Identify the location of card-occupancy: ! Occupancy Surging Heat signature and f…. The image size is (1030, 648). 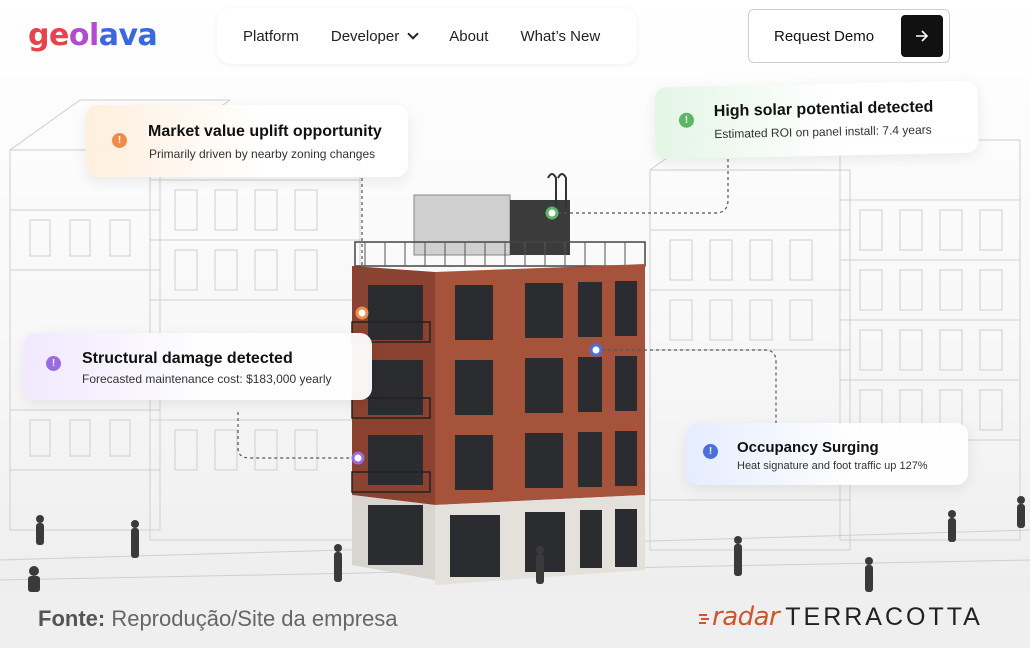
(827, 454).